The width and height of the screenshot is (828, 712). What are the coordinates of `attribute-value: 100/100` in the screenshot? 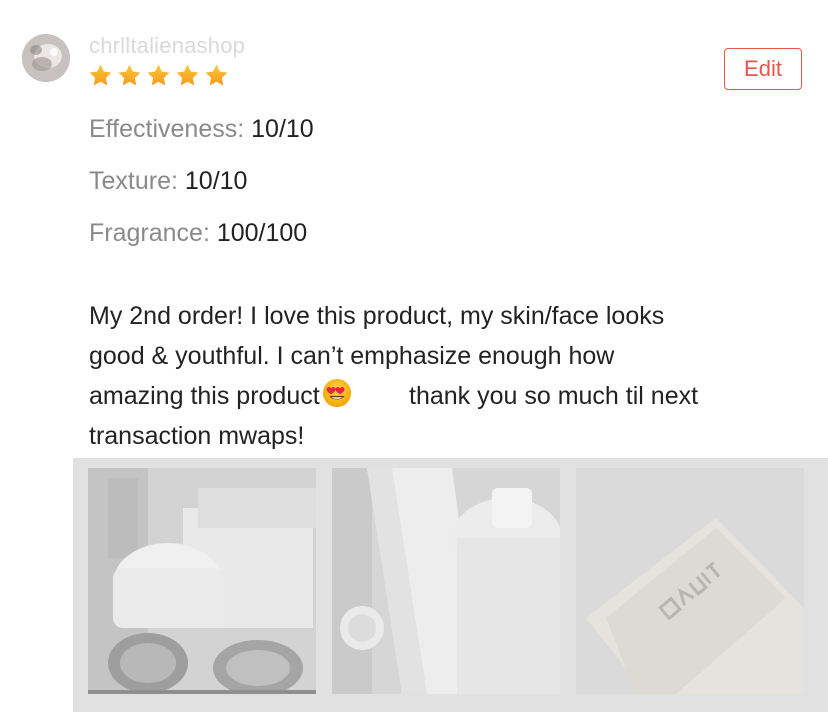 It's located at (262, 233).